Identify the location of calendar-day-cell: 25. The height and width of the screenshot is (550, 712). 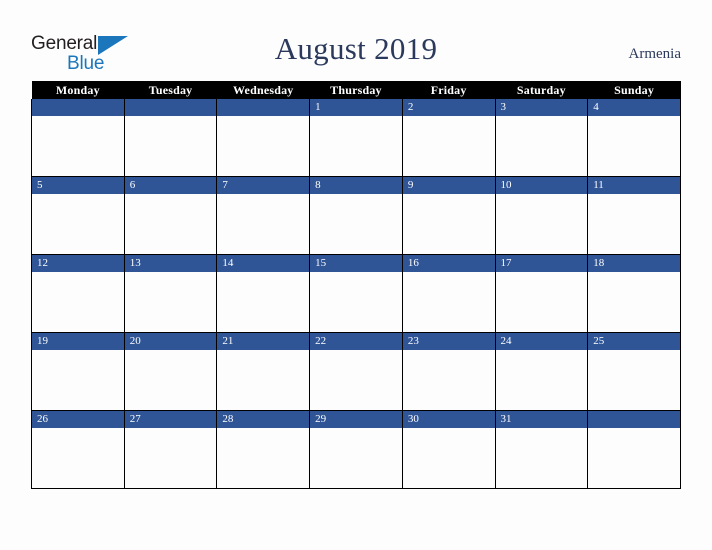
(634, 371).